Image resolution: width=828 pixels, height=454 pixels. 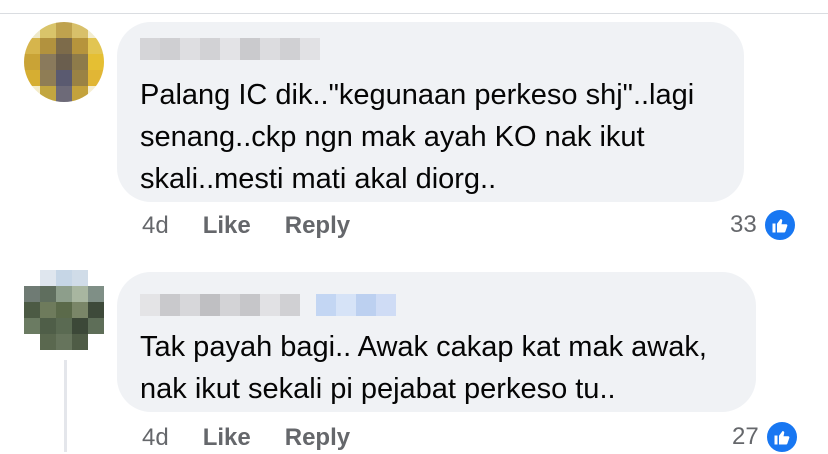 What do you see at coordinates (414, 13) in the screenshot?
I see `top-divider` at bounding box center [414, 13].